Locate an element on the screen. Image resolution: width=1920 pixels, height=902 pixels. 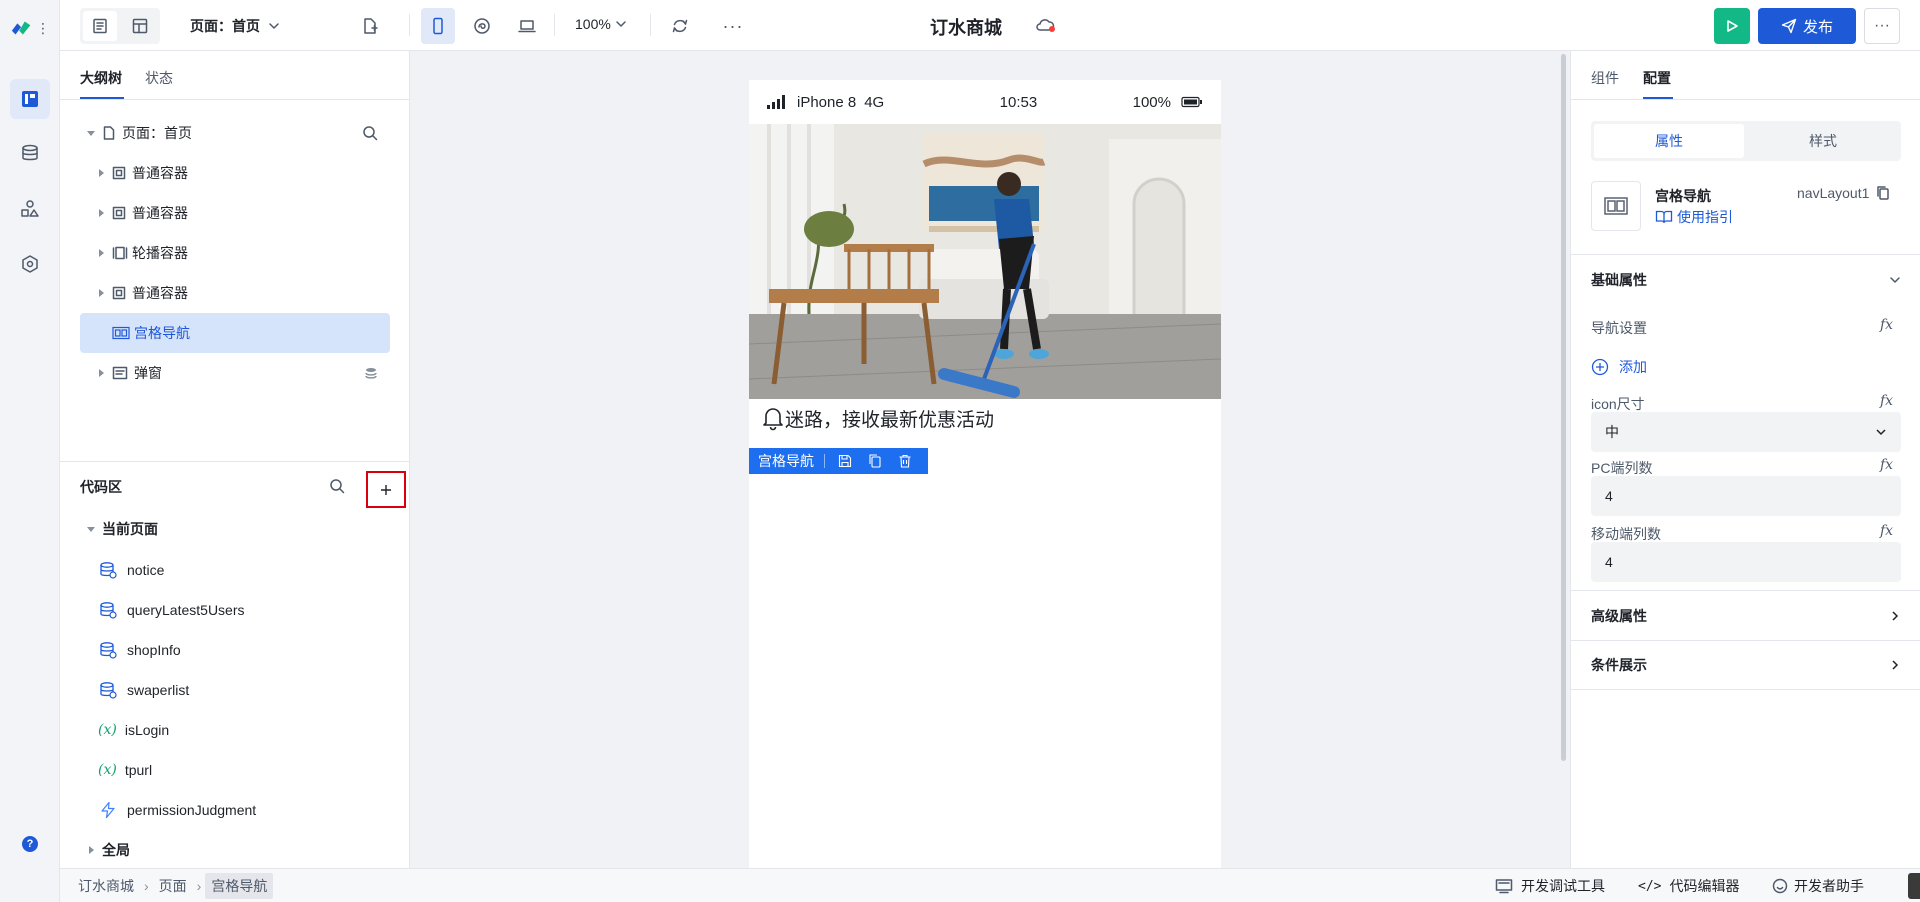
database-icon is located at coordinates (108, 570).